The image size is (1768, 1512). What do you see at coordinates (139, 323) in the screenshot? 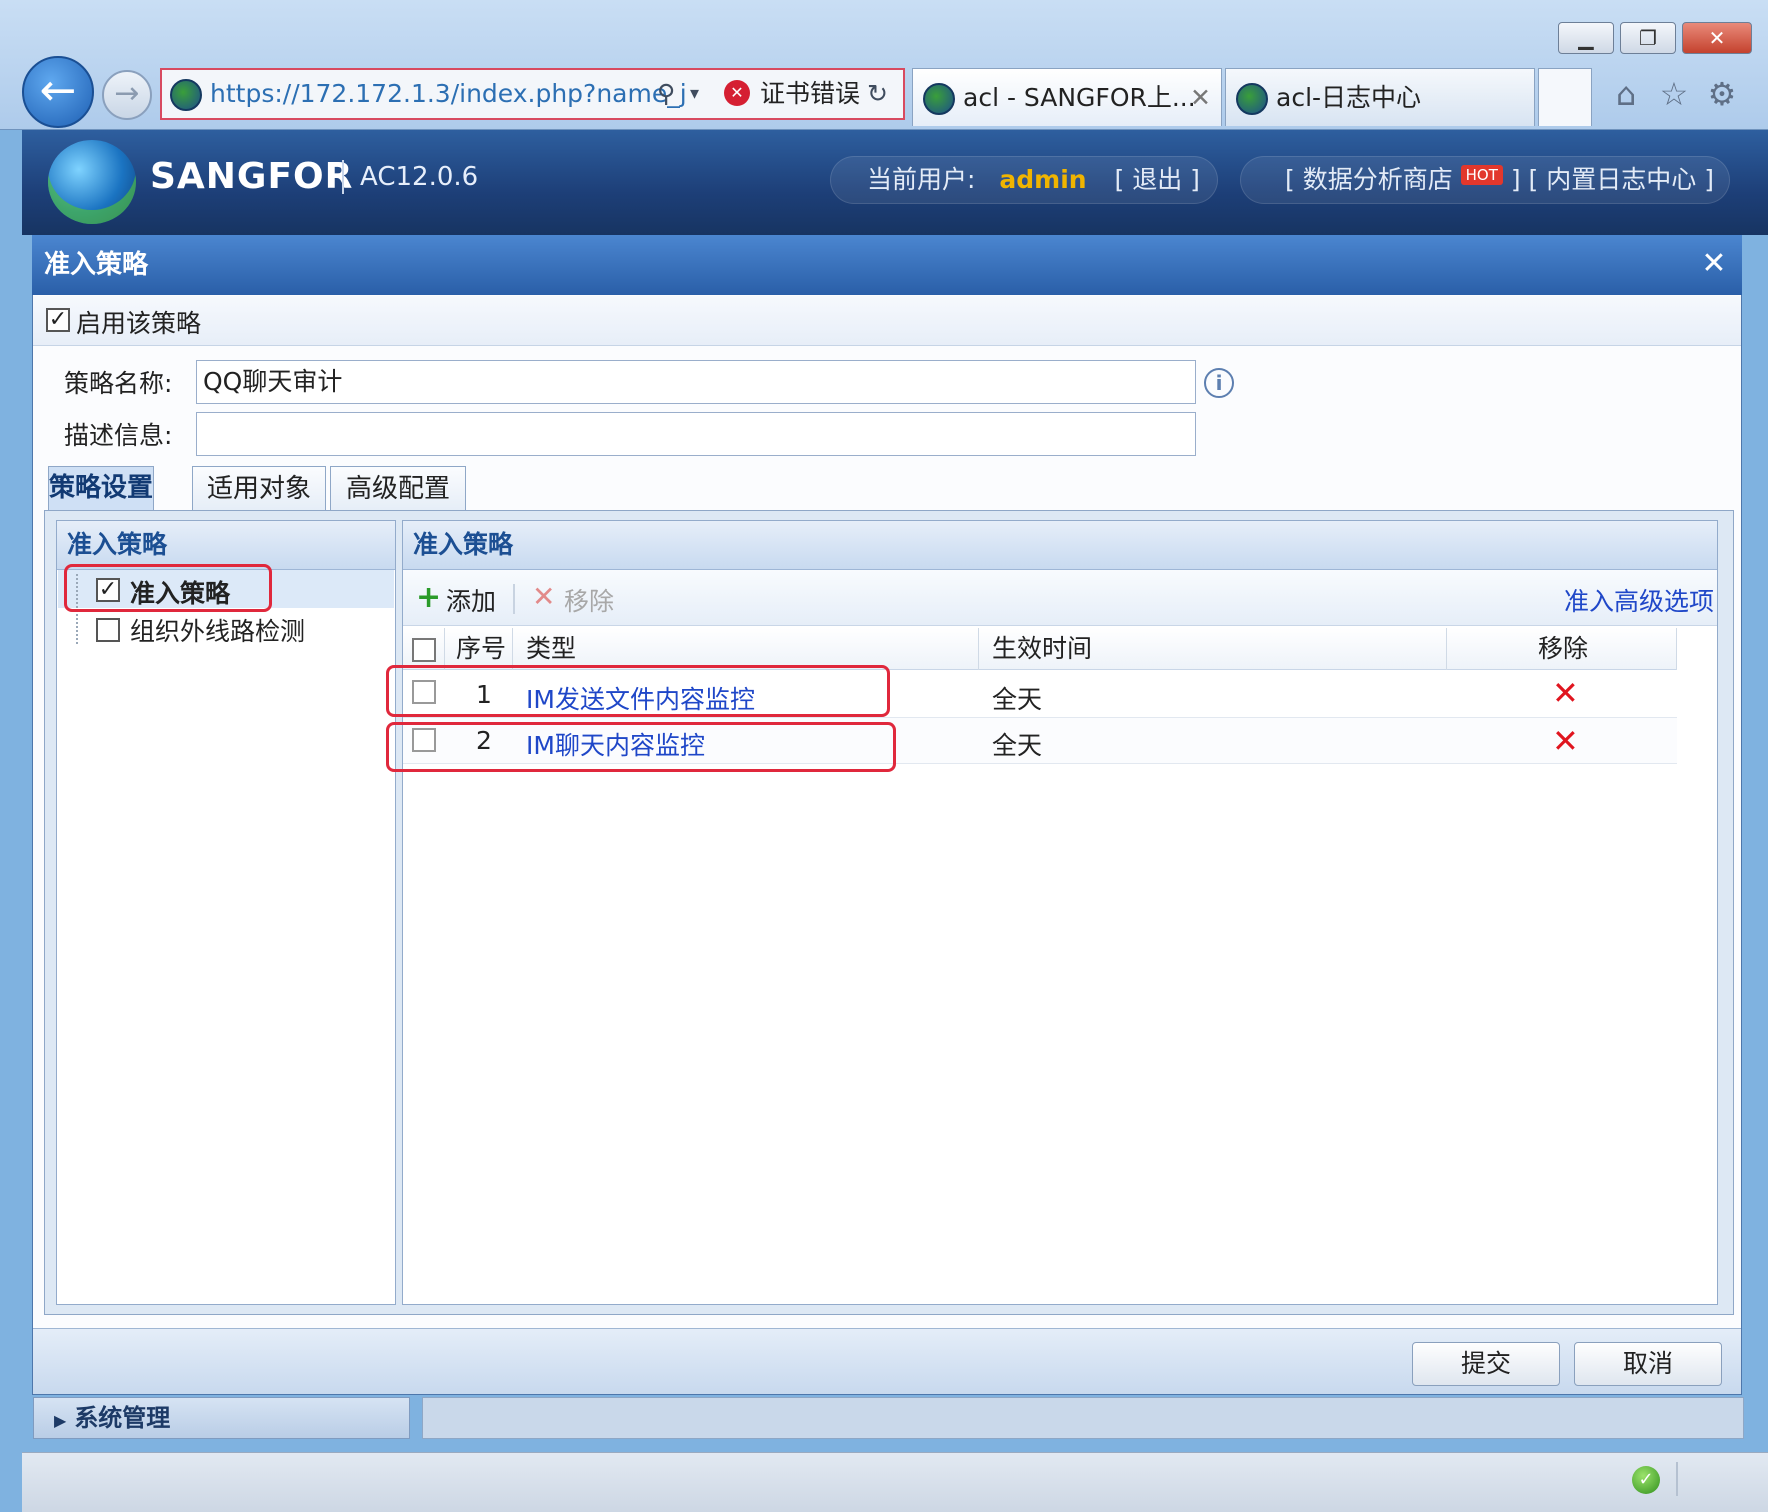
I see `enable-policy-label: 启用该策略` at bounding box center [139, 323].